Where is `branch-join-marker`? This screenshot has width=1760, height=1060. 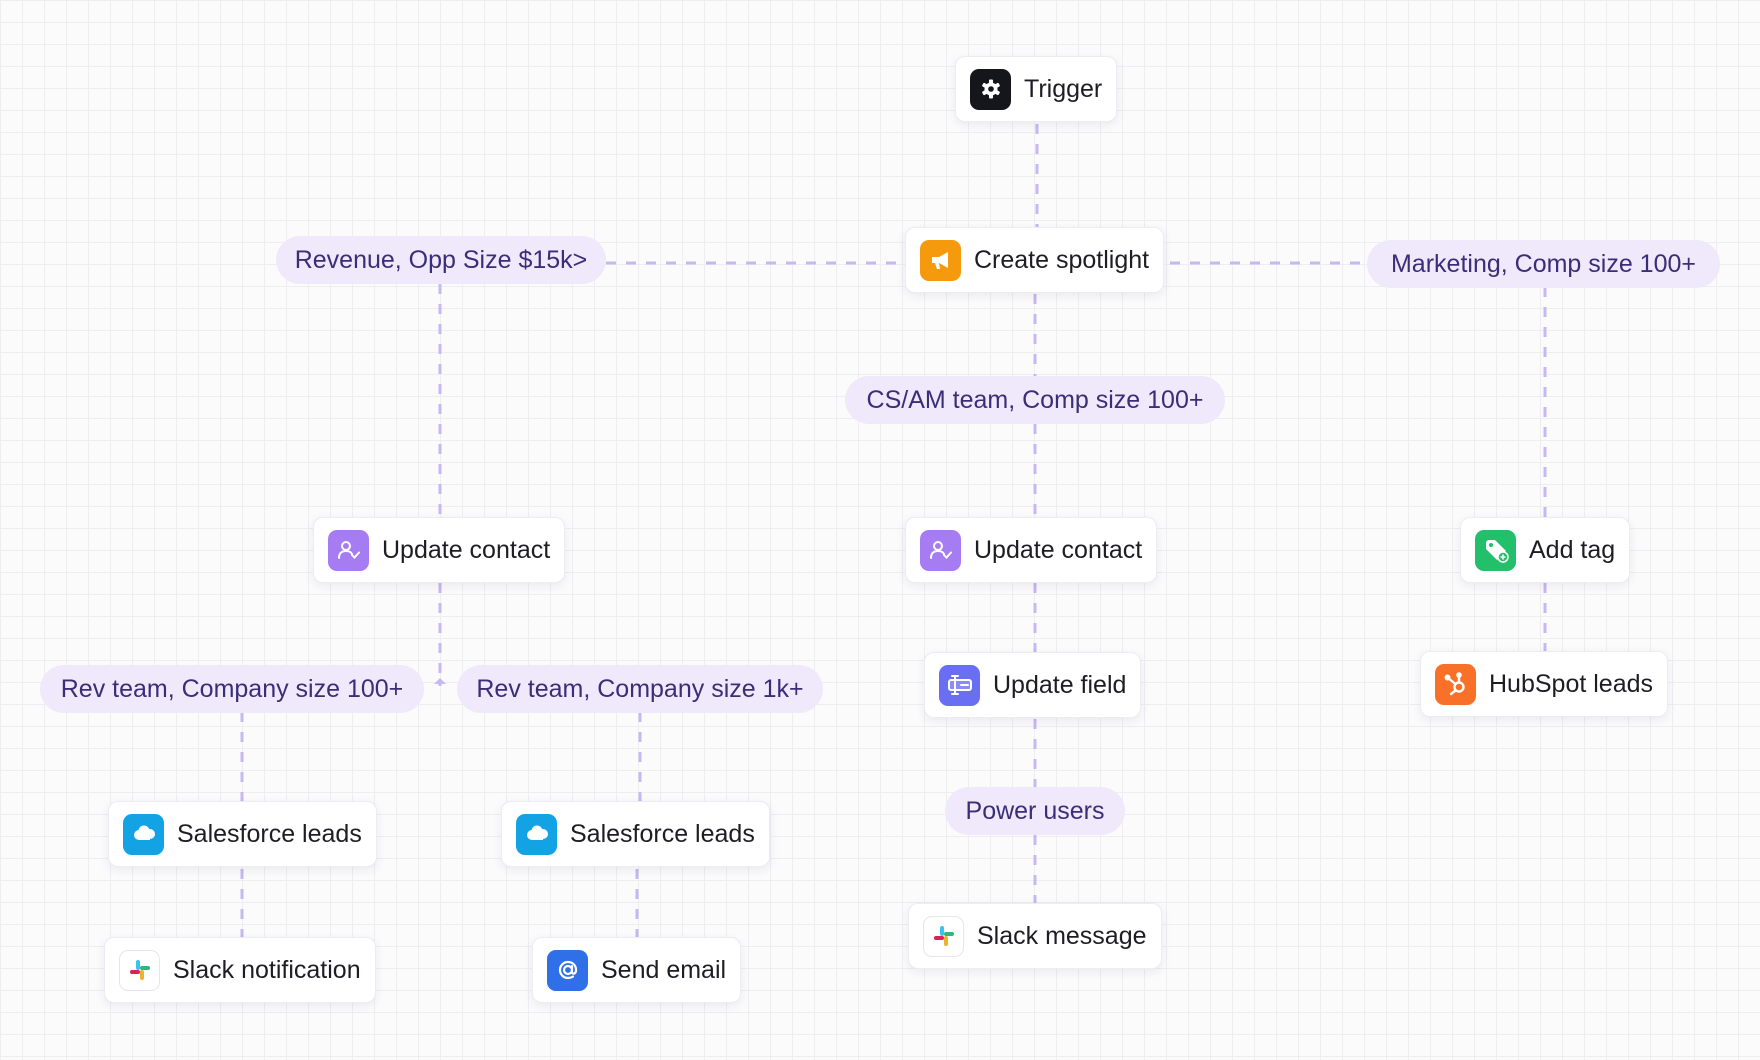 branch-join-marker is located at coordinates (440, 681).